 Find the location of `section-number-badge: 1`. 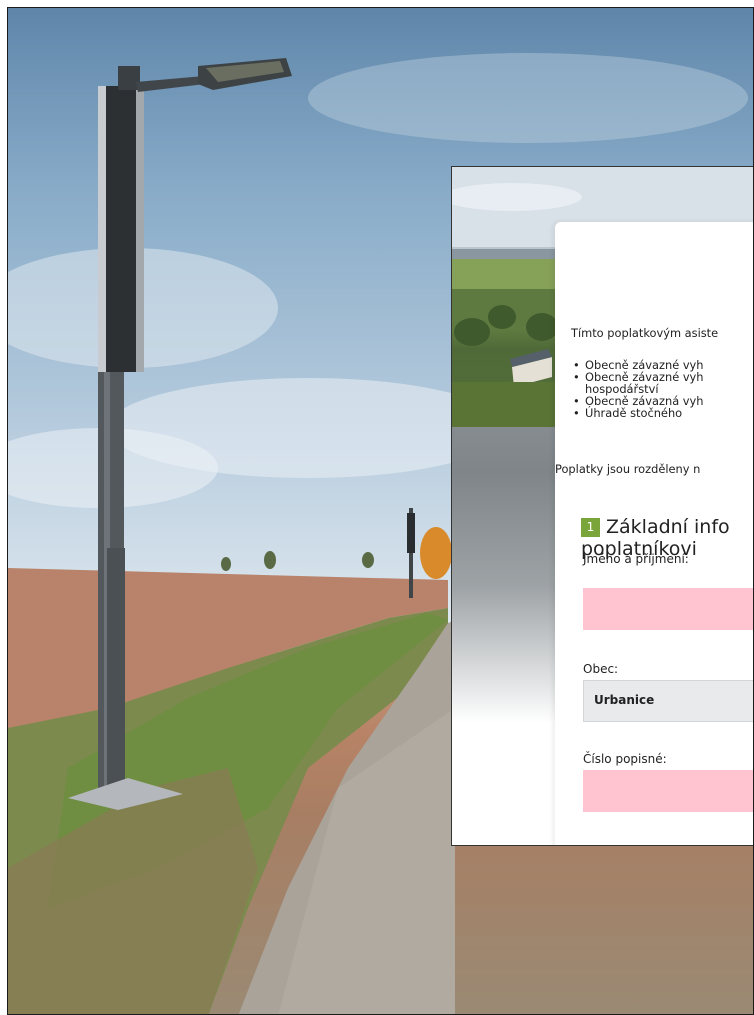

section-number-badge: 1 is located at coordinates (590, 527).